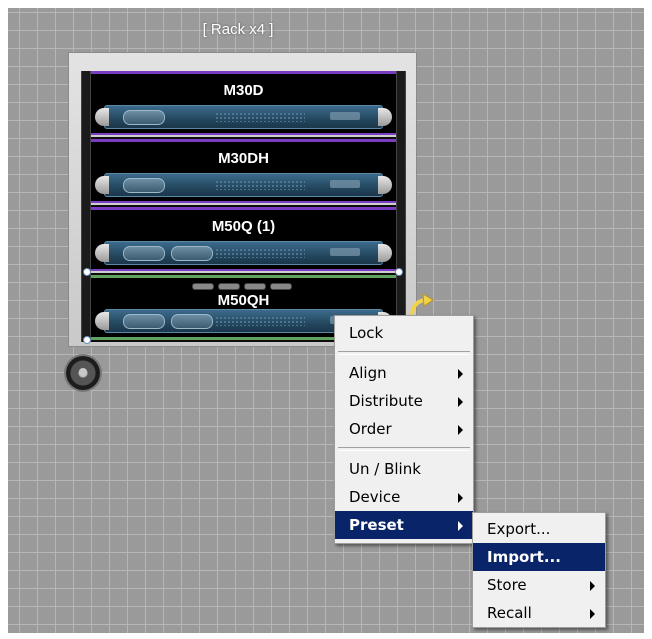  I want to click on menu-item-order: Order, so click(404, 429).